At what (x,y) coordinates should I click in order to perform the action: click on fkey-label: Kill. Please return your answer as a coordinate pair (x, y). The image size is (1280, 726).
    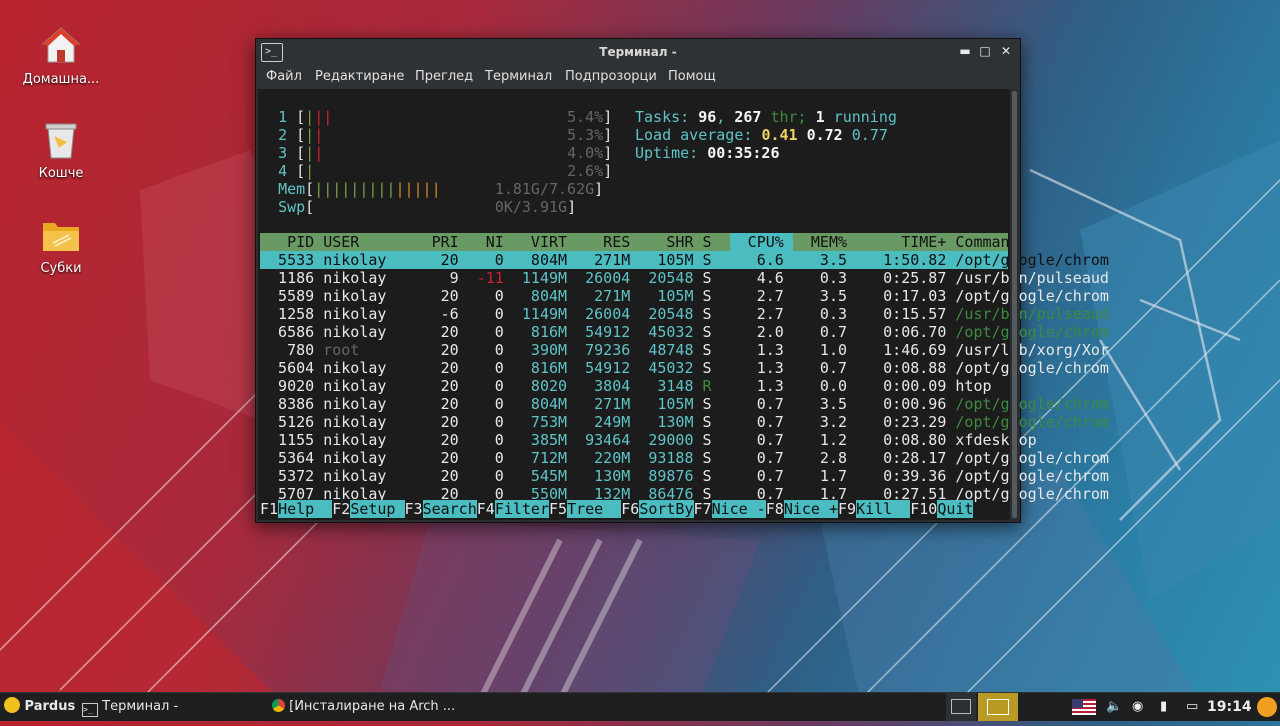
    Looking at the image, I should click on (883, 509).